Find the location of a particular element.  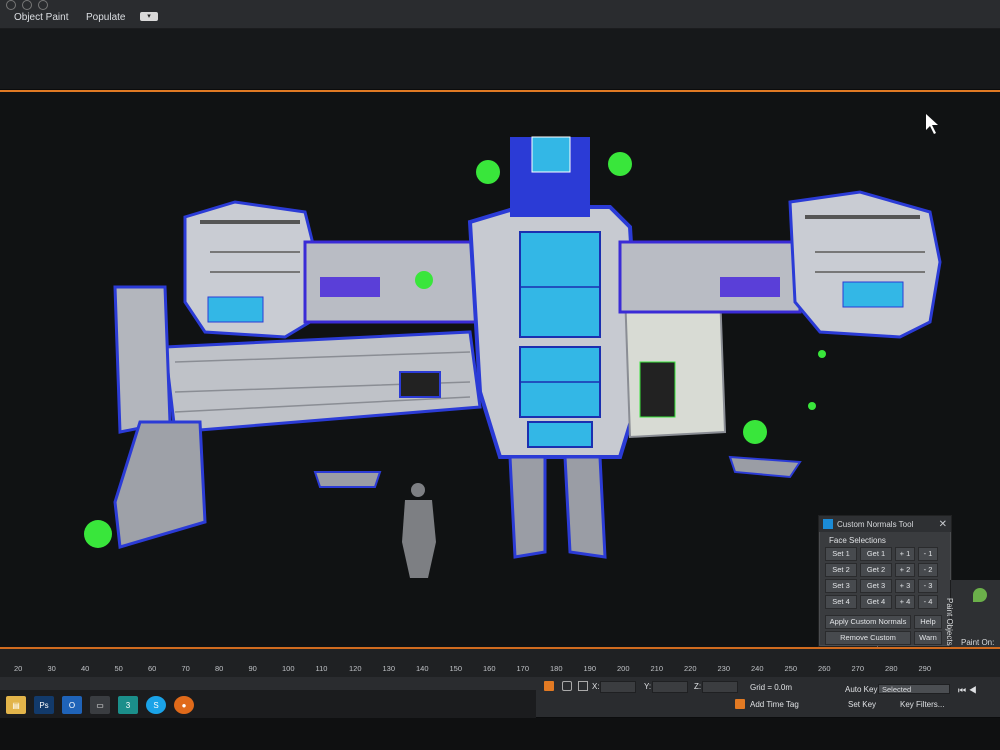

absolute-mode-icon is located at coordinates (583, 686).